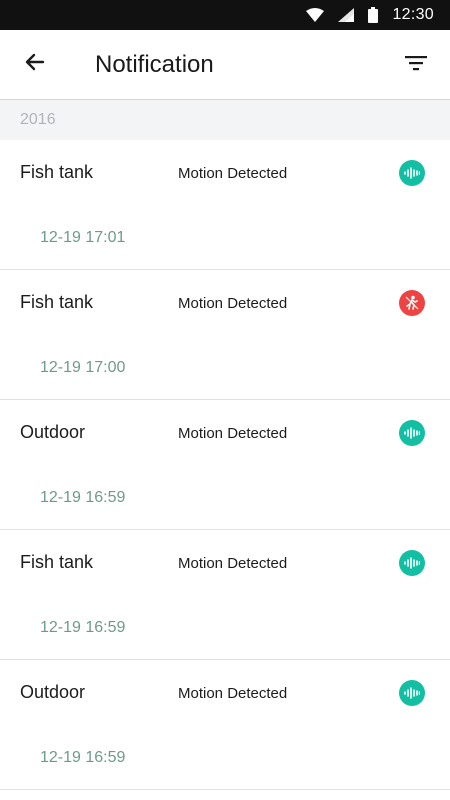 The height and width of the screenshot is (800, 450). What do you see at coordinates (154, 64) in the screenshot?
I see `page-title: Notification` at bounding box center [154, 64].